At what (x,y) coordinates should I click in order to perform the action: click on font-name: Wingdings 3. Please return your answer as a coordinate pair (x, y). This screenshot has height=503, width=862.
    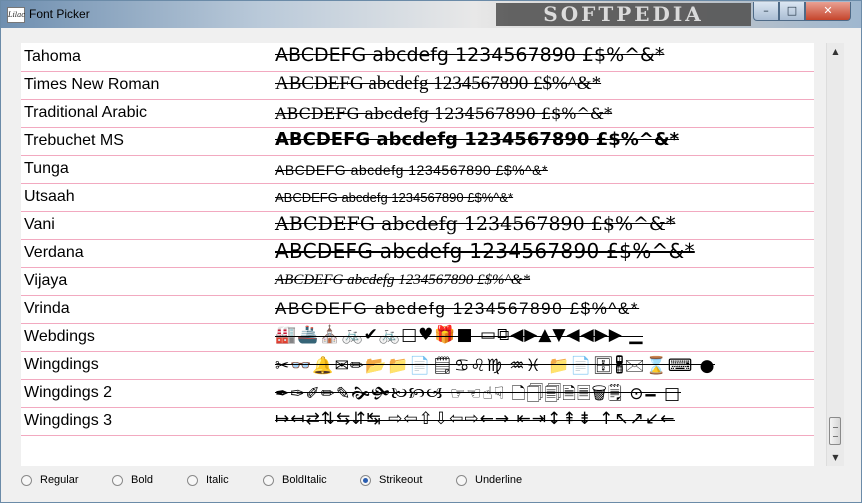
    Looking at the image, I should click on (68, 420).